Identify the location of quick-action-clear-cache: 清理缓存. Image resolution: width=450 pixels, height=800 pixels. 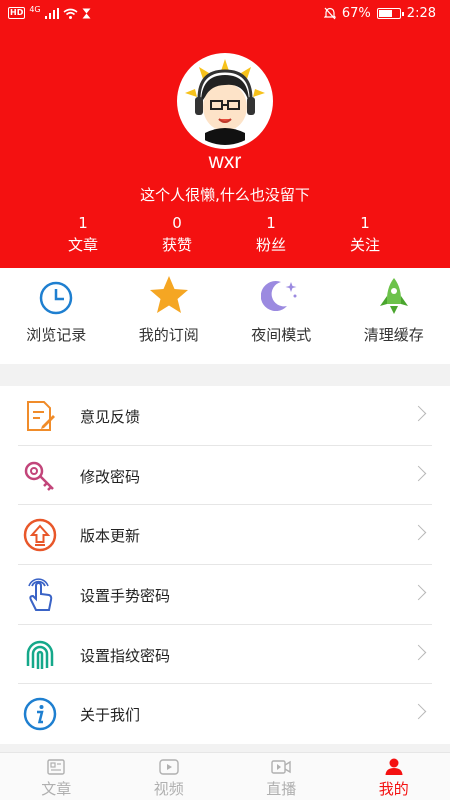
(394, 316).